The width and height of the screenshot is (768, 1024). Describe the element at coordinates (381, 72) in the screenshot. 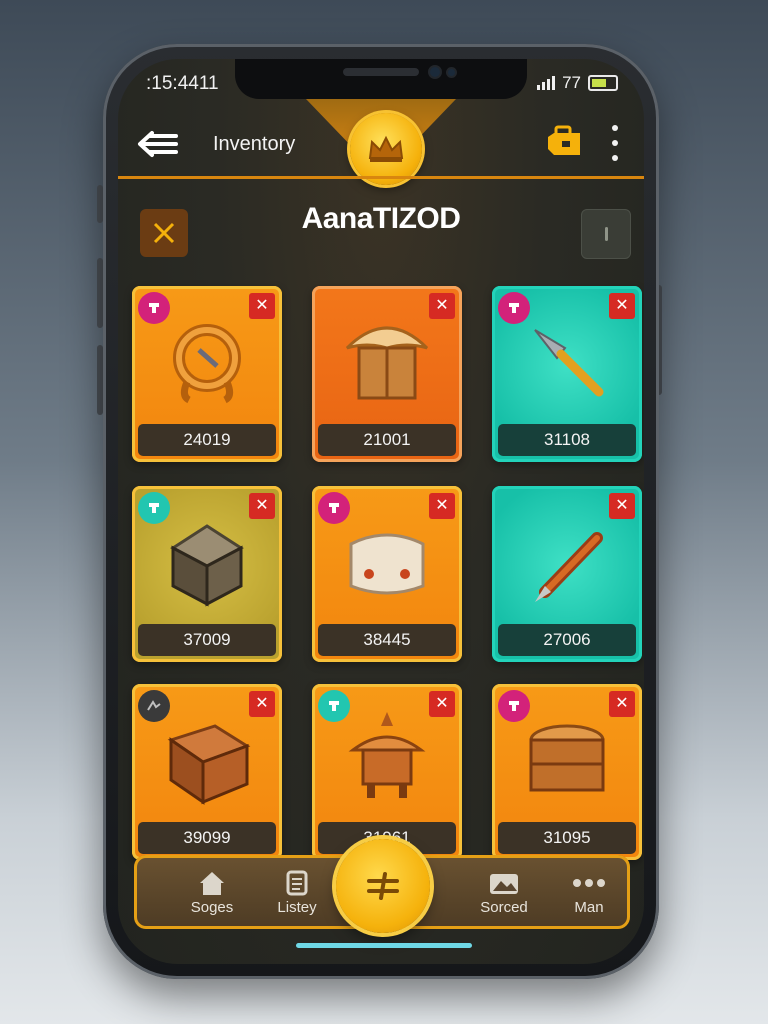

I see `speaker` at that location.